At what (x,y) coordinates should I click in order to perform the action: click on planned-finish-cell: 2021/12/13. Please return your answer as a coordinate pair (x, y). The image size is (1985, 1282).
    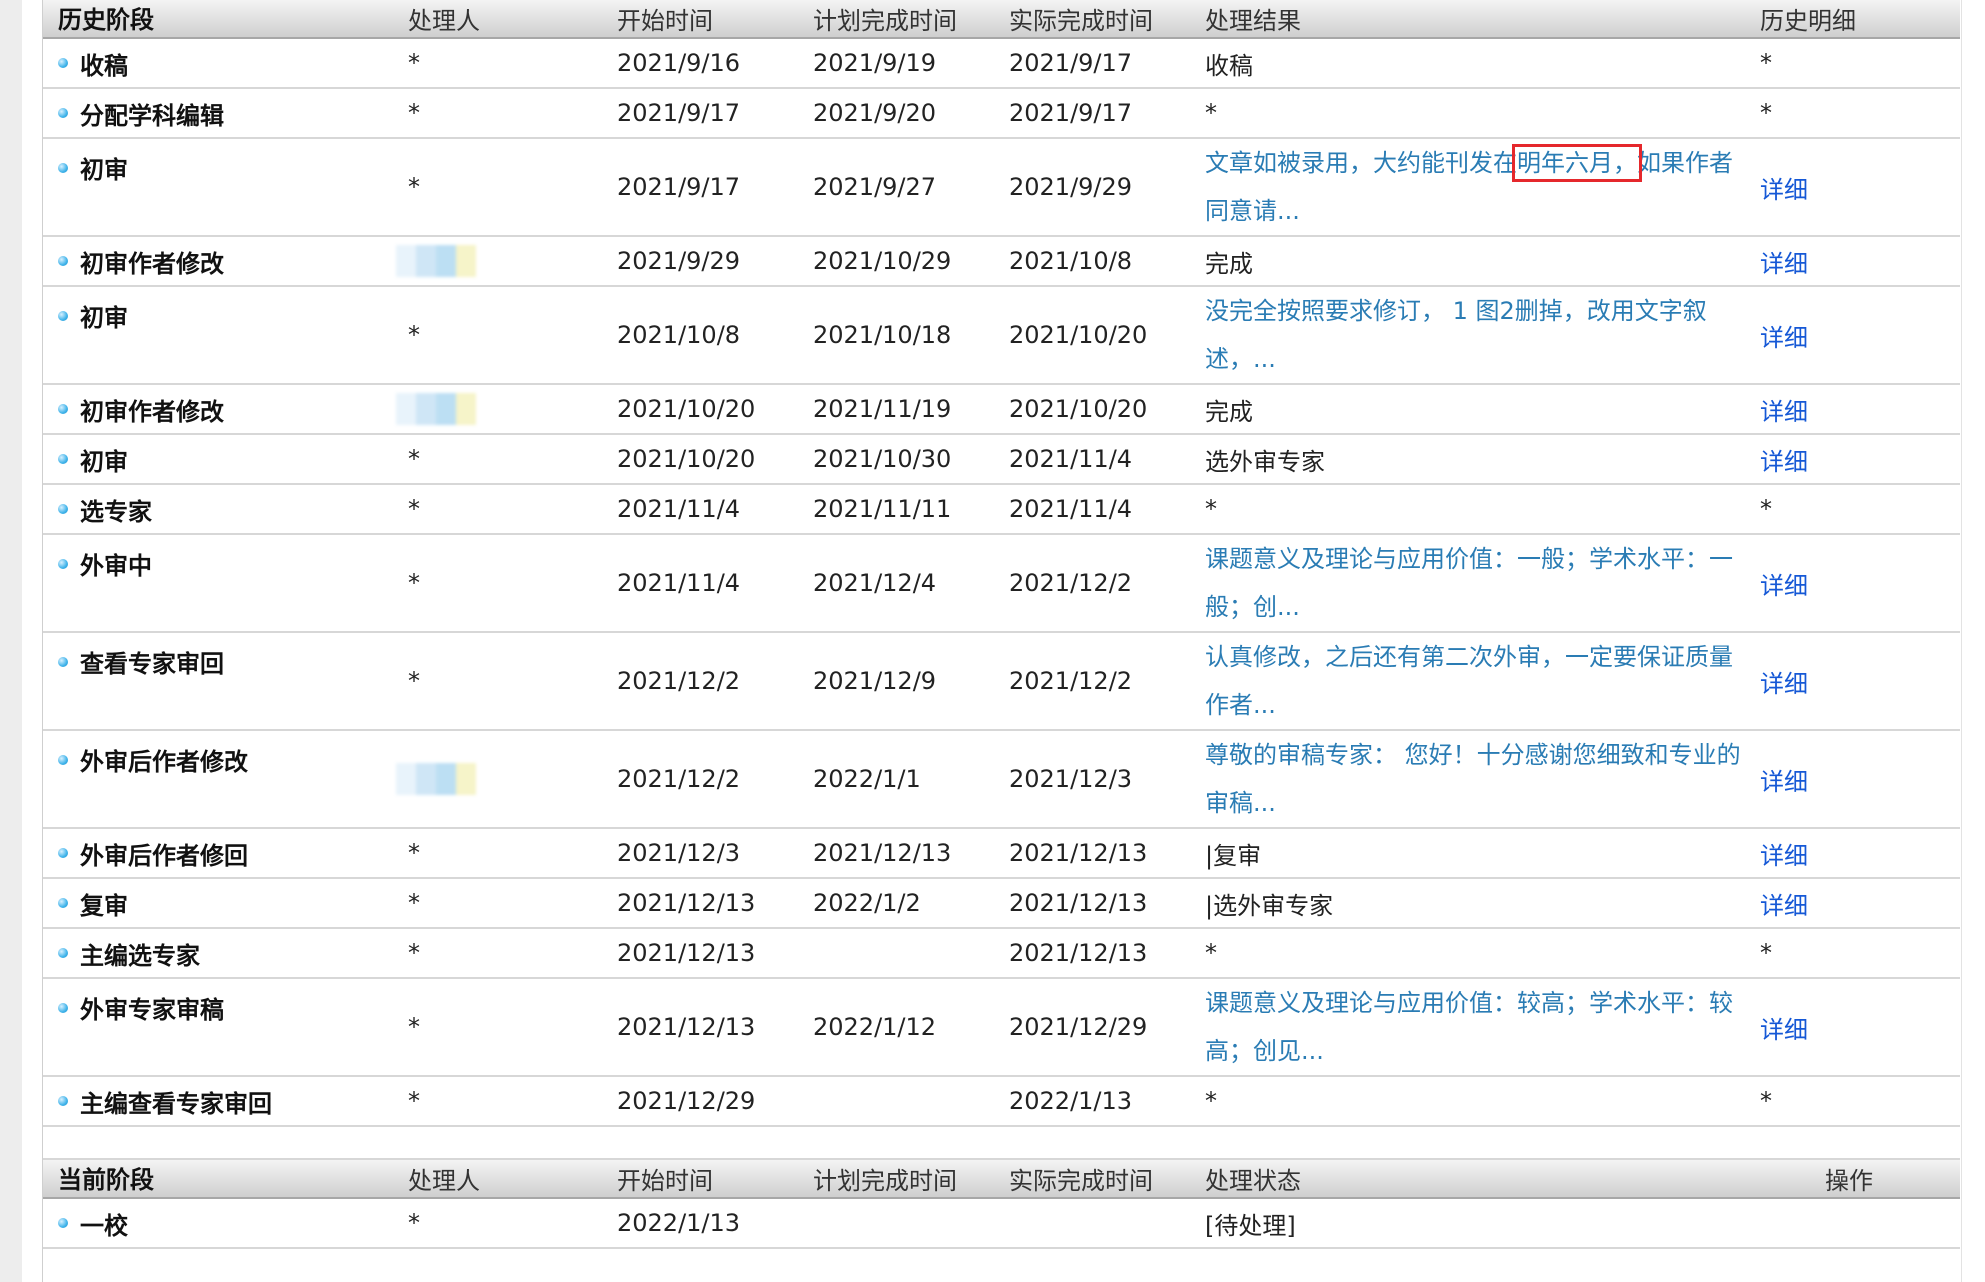
    Looking at the image, I should click on (882, 853).